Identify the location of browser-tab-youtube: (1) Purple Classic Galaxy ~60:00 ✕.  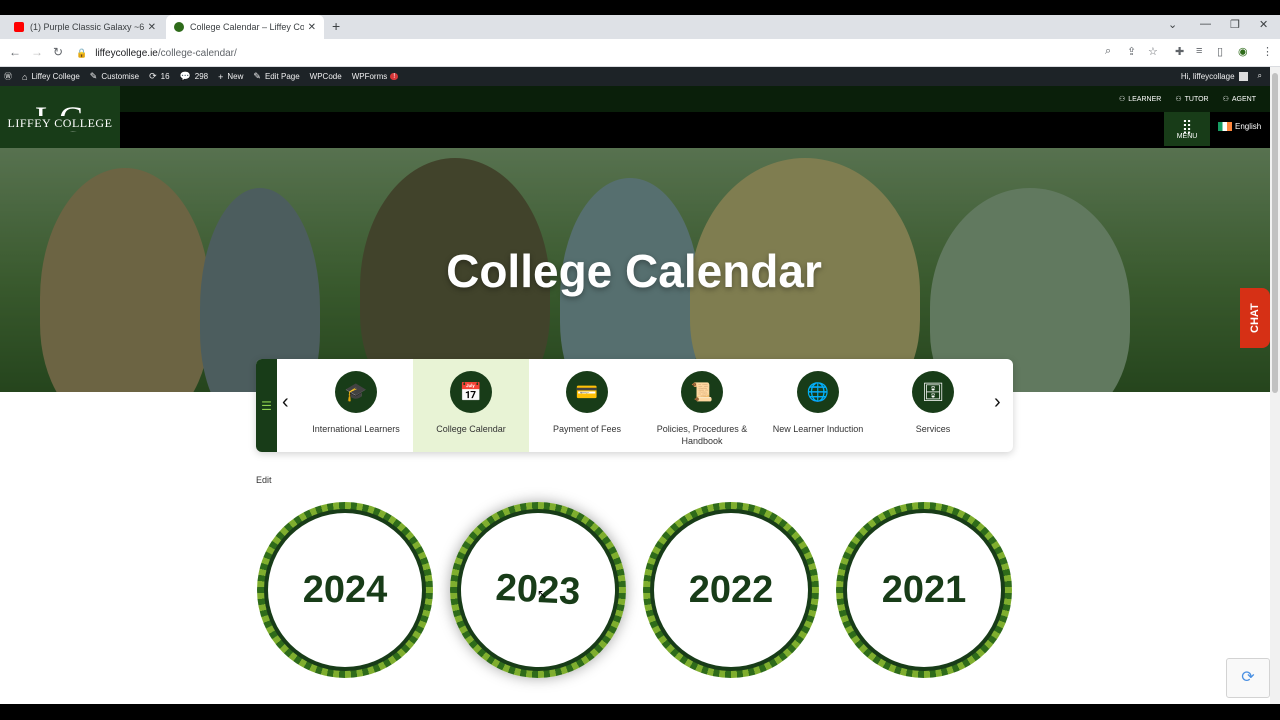
(85, 27).